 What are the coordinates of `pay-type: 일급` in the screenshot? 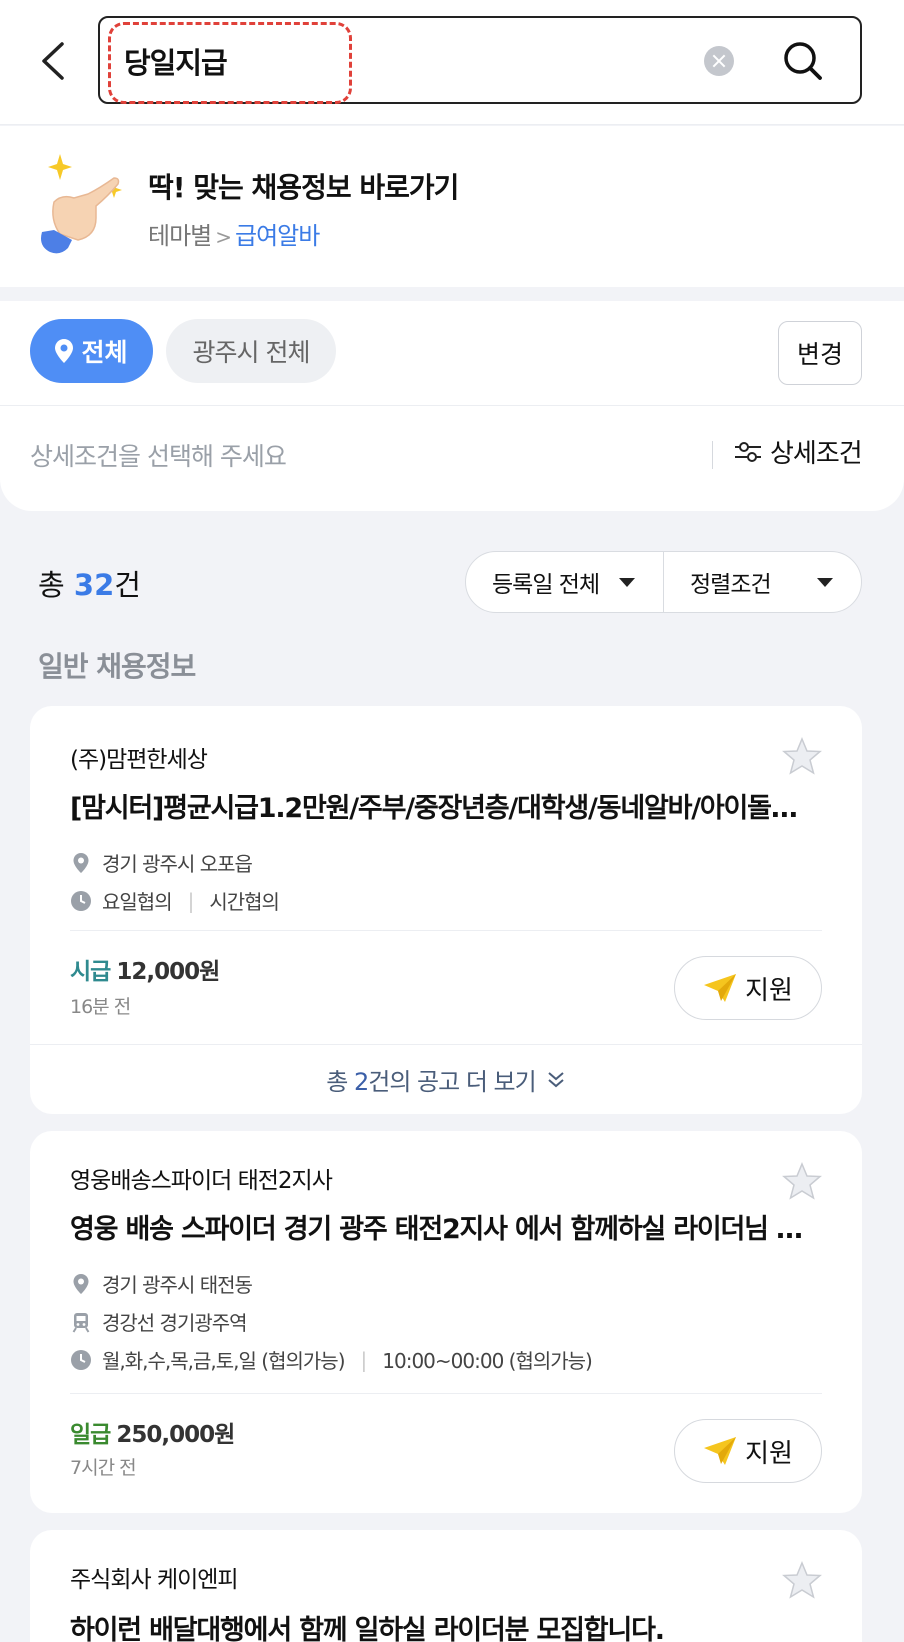 It's located at (90, 1435).